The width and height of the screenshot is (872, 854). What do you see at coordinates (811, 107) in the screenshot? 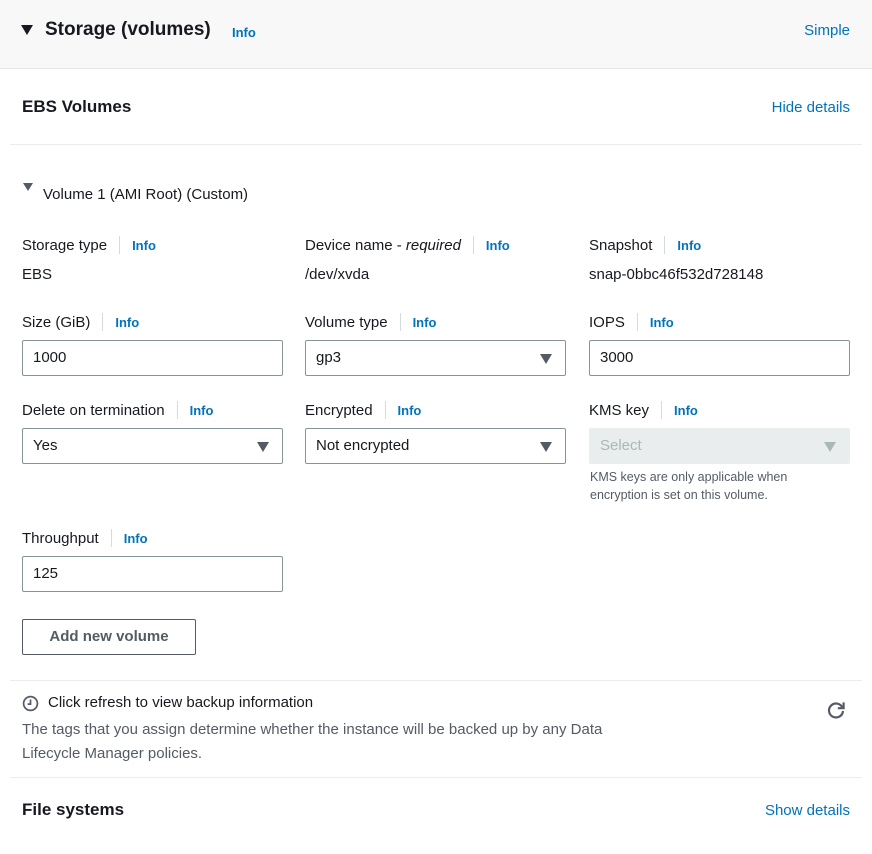
I see `hide-details-link: Hide details` at bounding box center [811, 107].